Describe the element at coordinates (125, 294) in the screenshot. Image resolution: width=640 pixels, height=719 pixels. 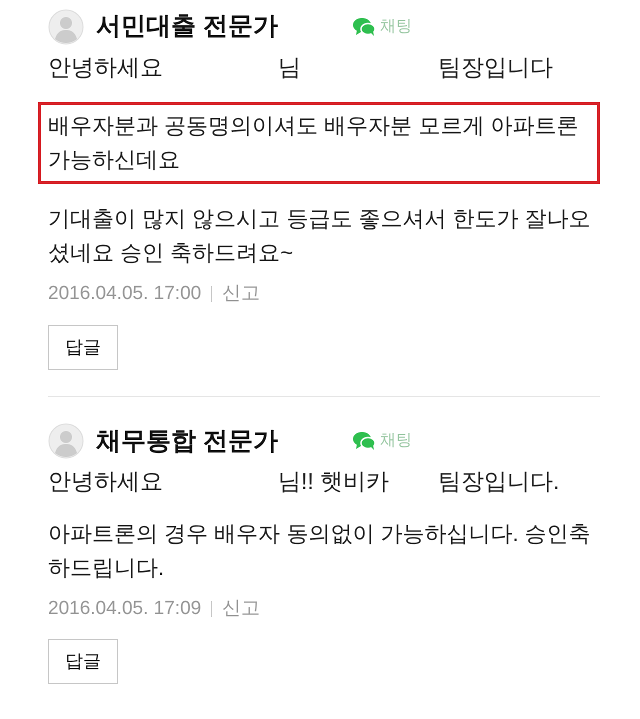
I see `comment-date: 2016.04.05. 17:00` at that location.